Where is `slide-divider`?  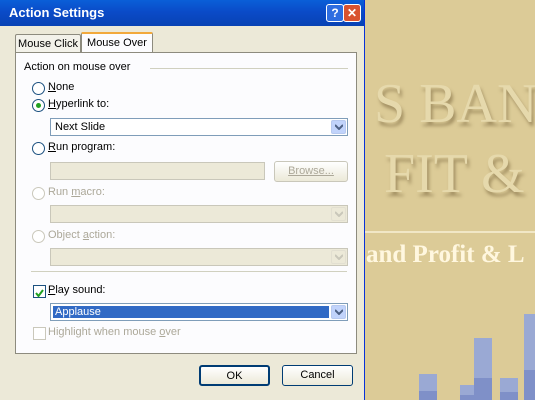
slide-divider is located at coordinates (449, 232).